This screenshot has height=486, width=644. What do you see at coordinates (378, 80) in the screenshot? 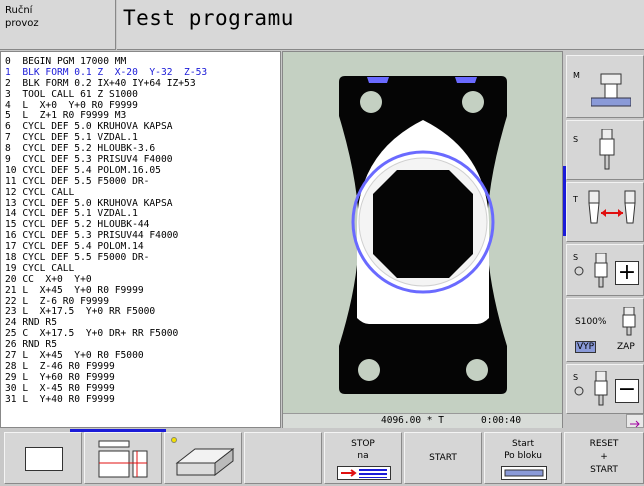
I see `top-edge-highlight-left` at bounding box center [378, 80].